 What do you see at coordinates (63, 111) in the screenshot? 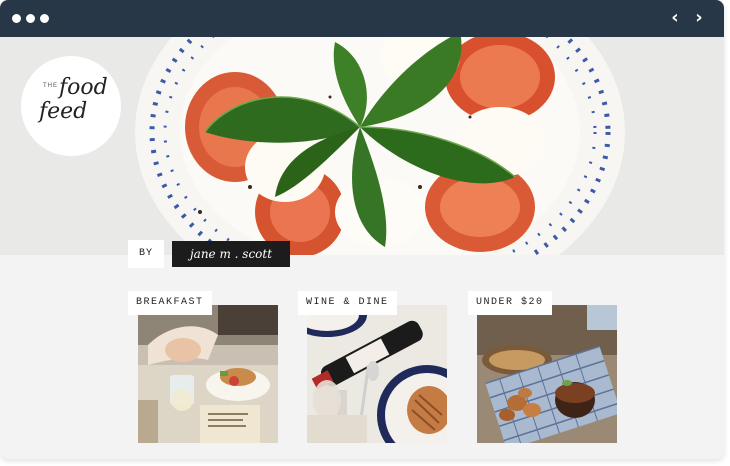
I see `logo-feed-text: feed` at bounding box center [63, 111].